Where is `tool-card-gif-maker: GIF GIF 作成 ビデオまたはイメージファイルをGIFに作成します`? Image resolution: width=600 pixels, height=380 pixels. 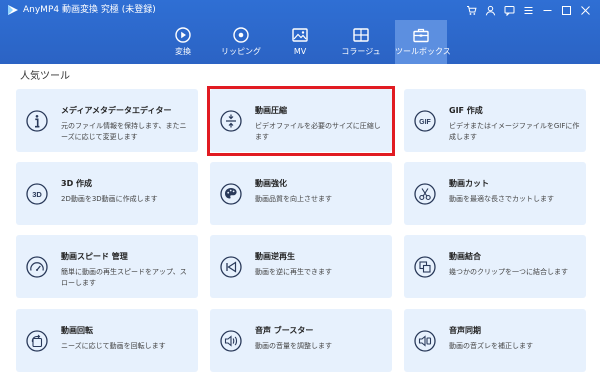 tool-card-gif-maker: GIF GIF 作成 ビデオまたはイメージファイルをGIFに作成します is located at coordinates (495, 120).